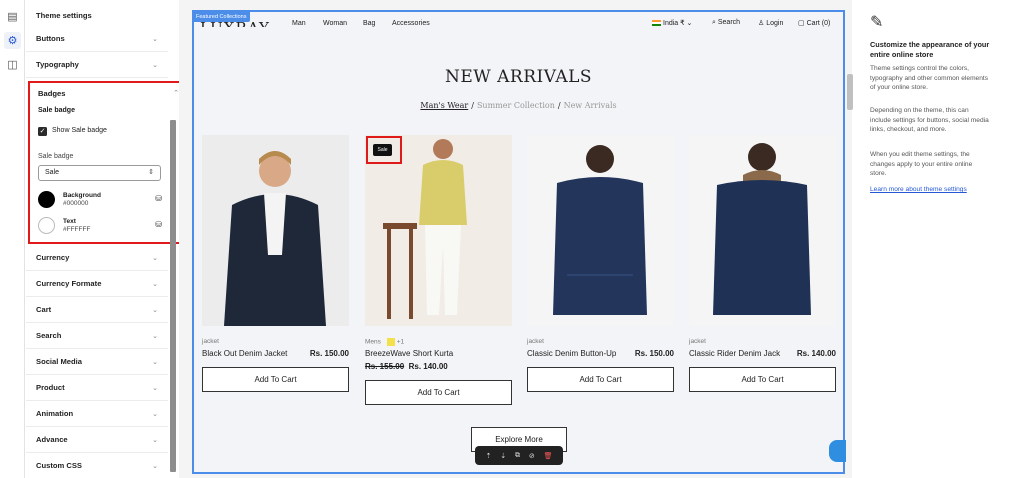  What do you see at coordinates (335, 23) in the screenshot?
I see `nav-woman: Woman` at bounding box center [335, 23].